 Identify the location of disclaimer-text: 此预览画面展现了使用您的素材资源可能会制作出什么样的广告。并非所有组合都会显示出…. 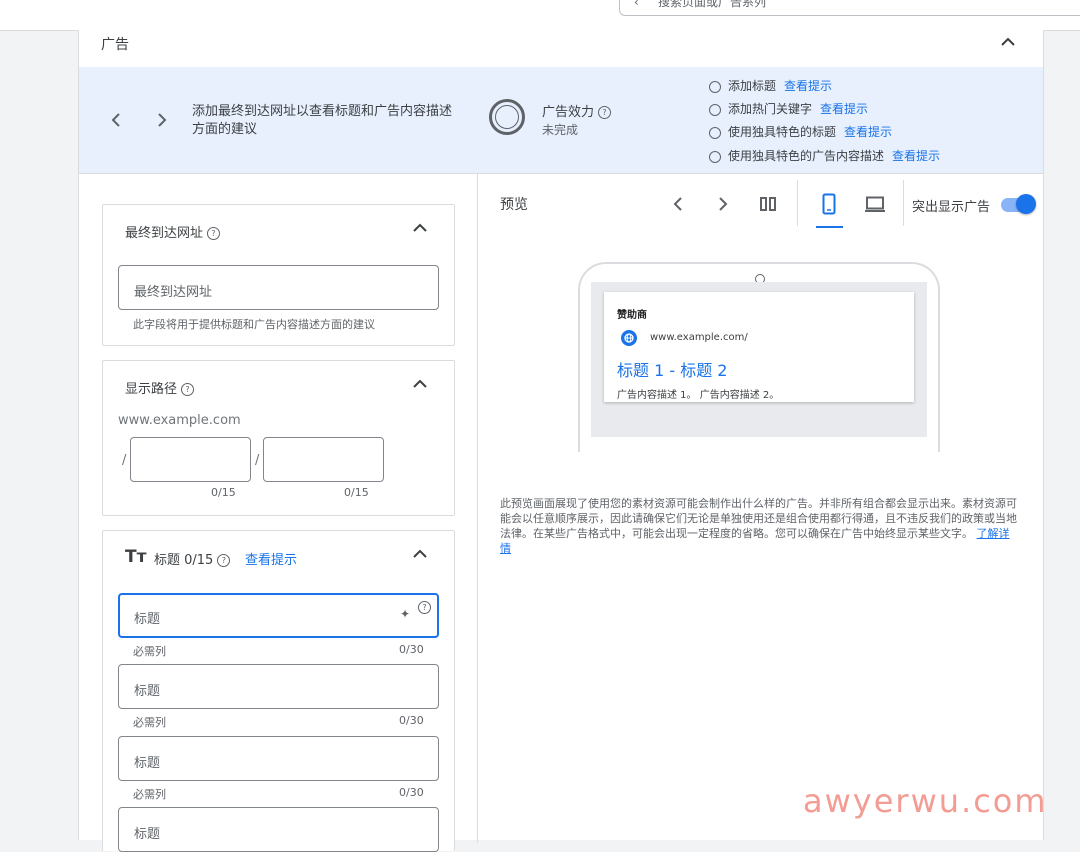
(758, 518).